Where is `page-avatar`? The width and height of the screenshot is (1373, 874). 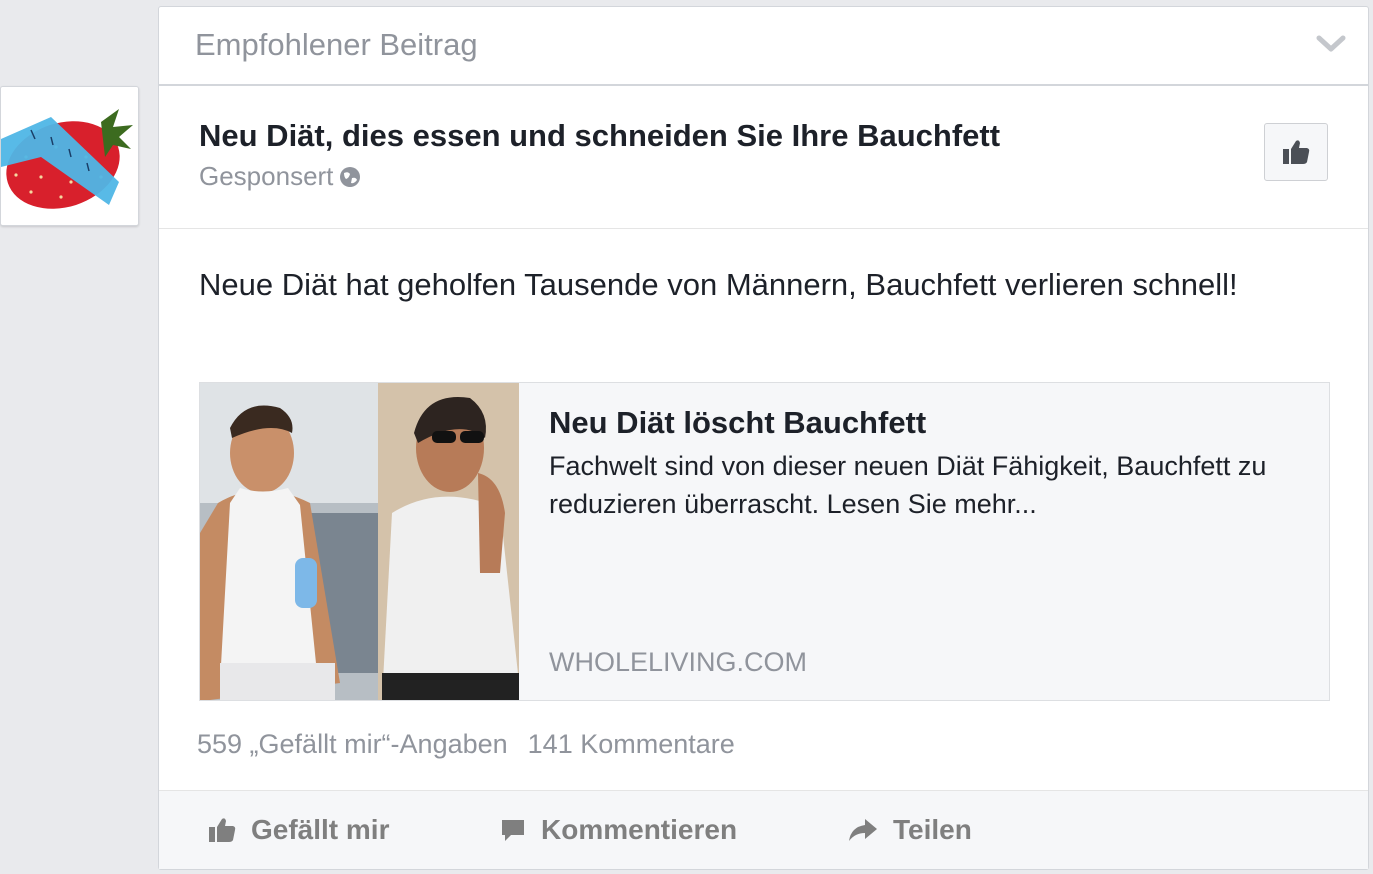 page-avatar is located at coordinates (69, 156).